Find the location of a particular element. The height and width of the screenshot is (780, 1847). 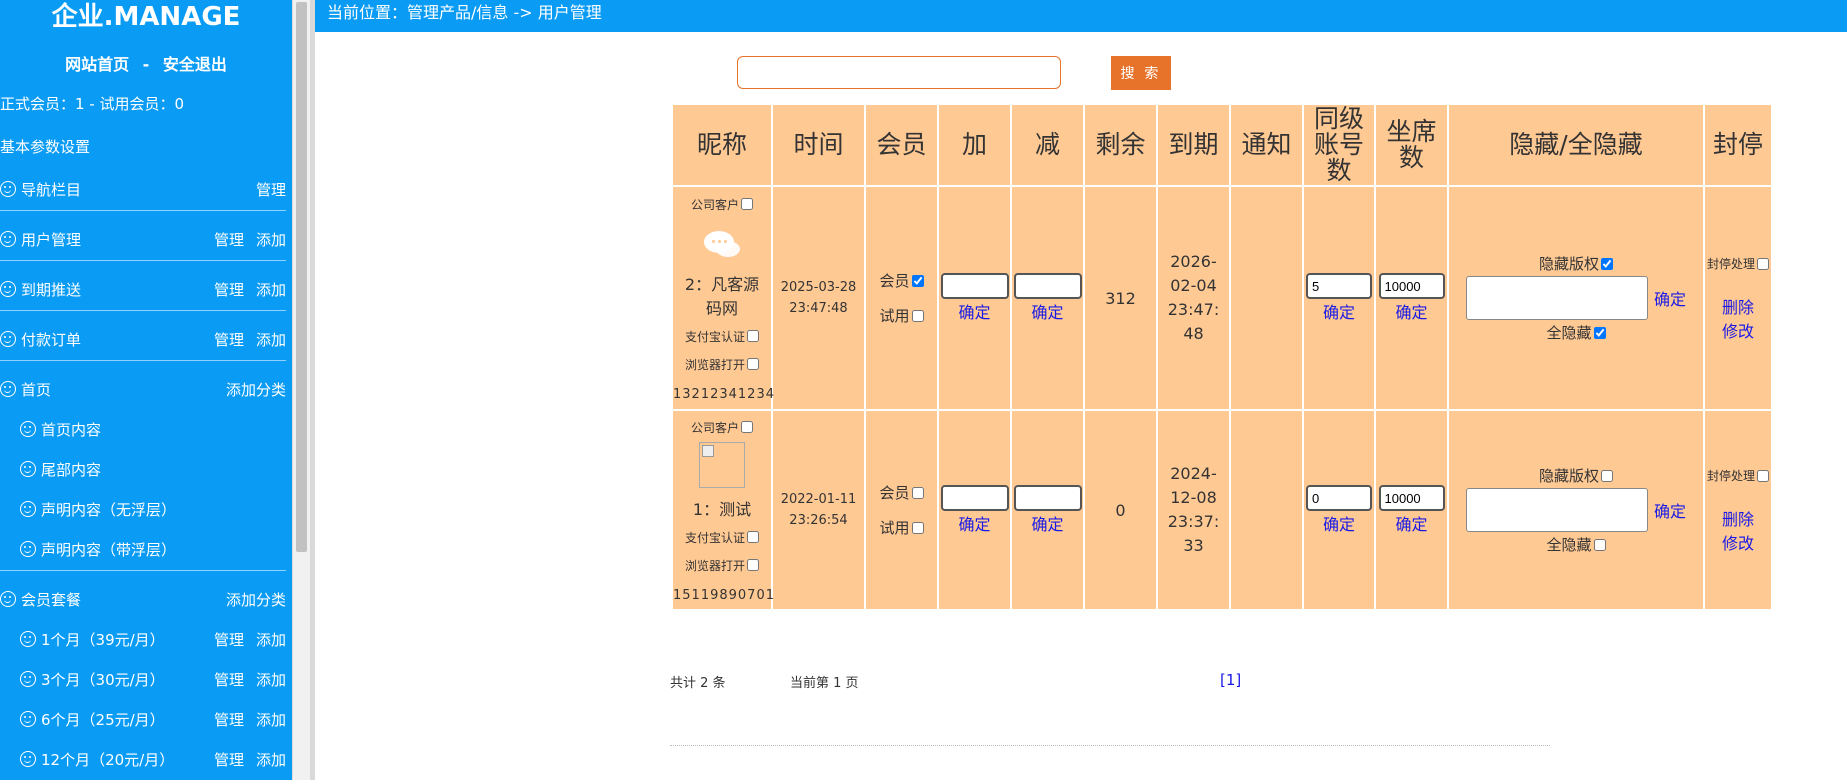

sidebar-item: 6个月（25元/月） 管理 添加 is located at coordinates (146, 719).